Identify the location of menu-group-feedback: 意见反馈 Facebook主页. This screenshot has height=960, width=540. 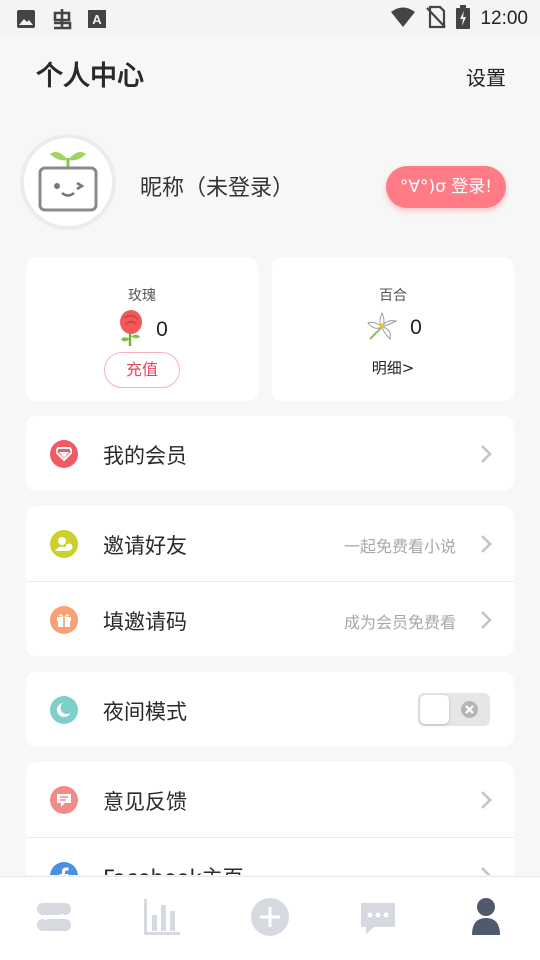
(270, 818).